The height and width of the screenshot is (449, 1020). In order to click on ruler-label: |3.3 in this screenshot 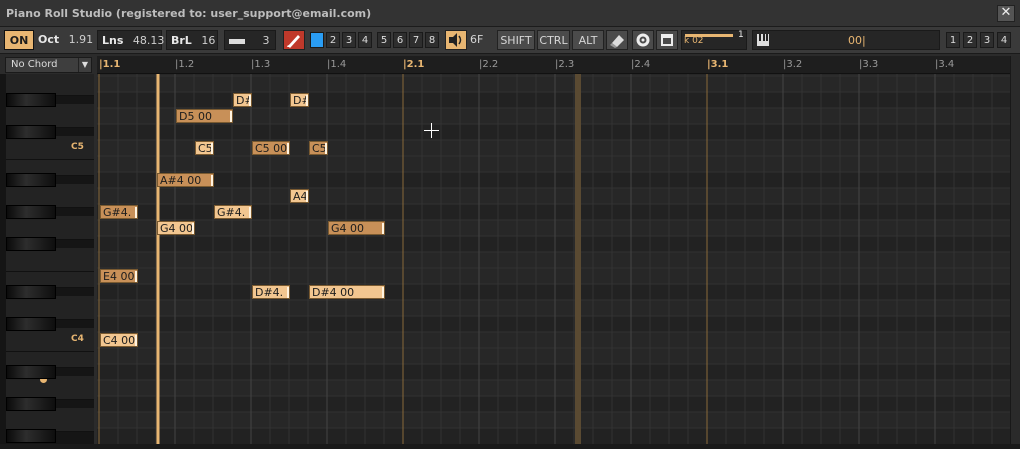, I will do `click(869, 64)`.